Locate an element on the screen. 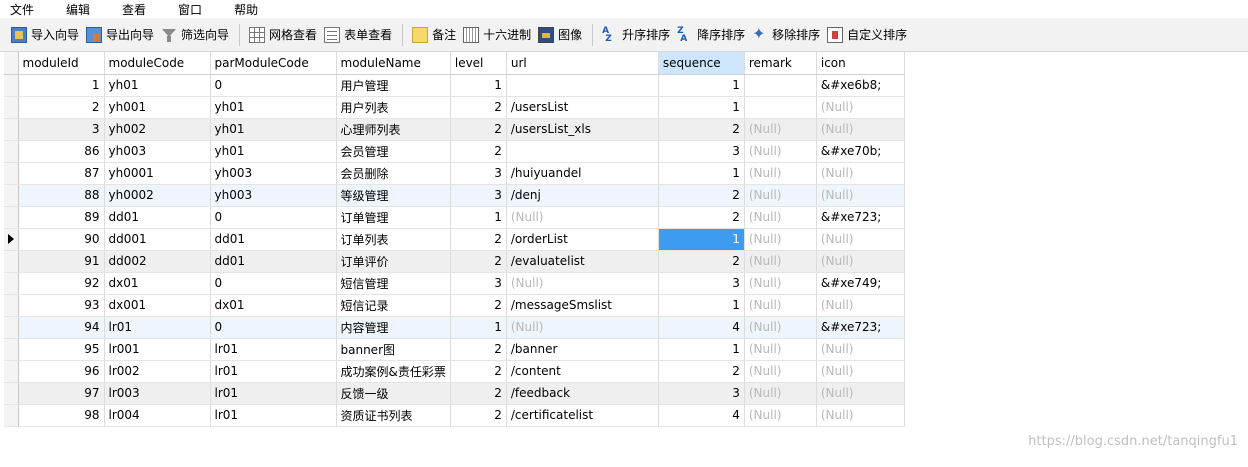 The image size is (1248, 467). cell-moduleId: 2 is located at coordinates (61, 107).